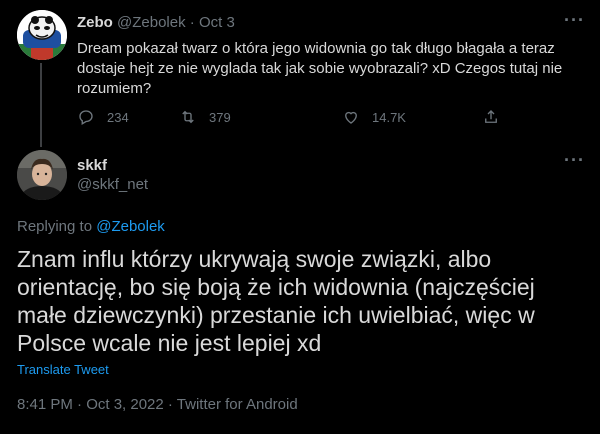  I want to click on parent-tweet-actions: 234 379 14.7K, so click(297, 119).